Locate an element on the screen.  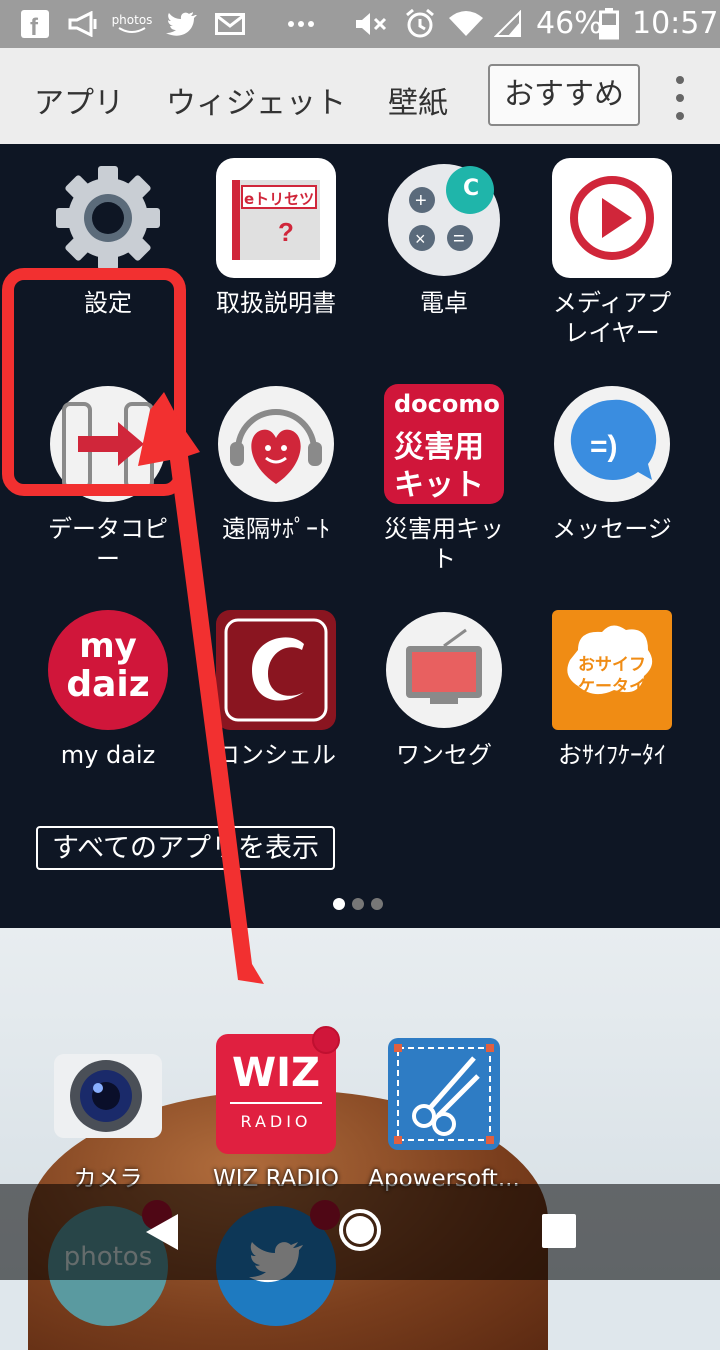
annotation-arrow is located at coordinates (201, 688).